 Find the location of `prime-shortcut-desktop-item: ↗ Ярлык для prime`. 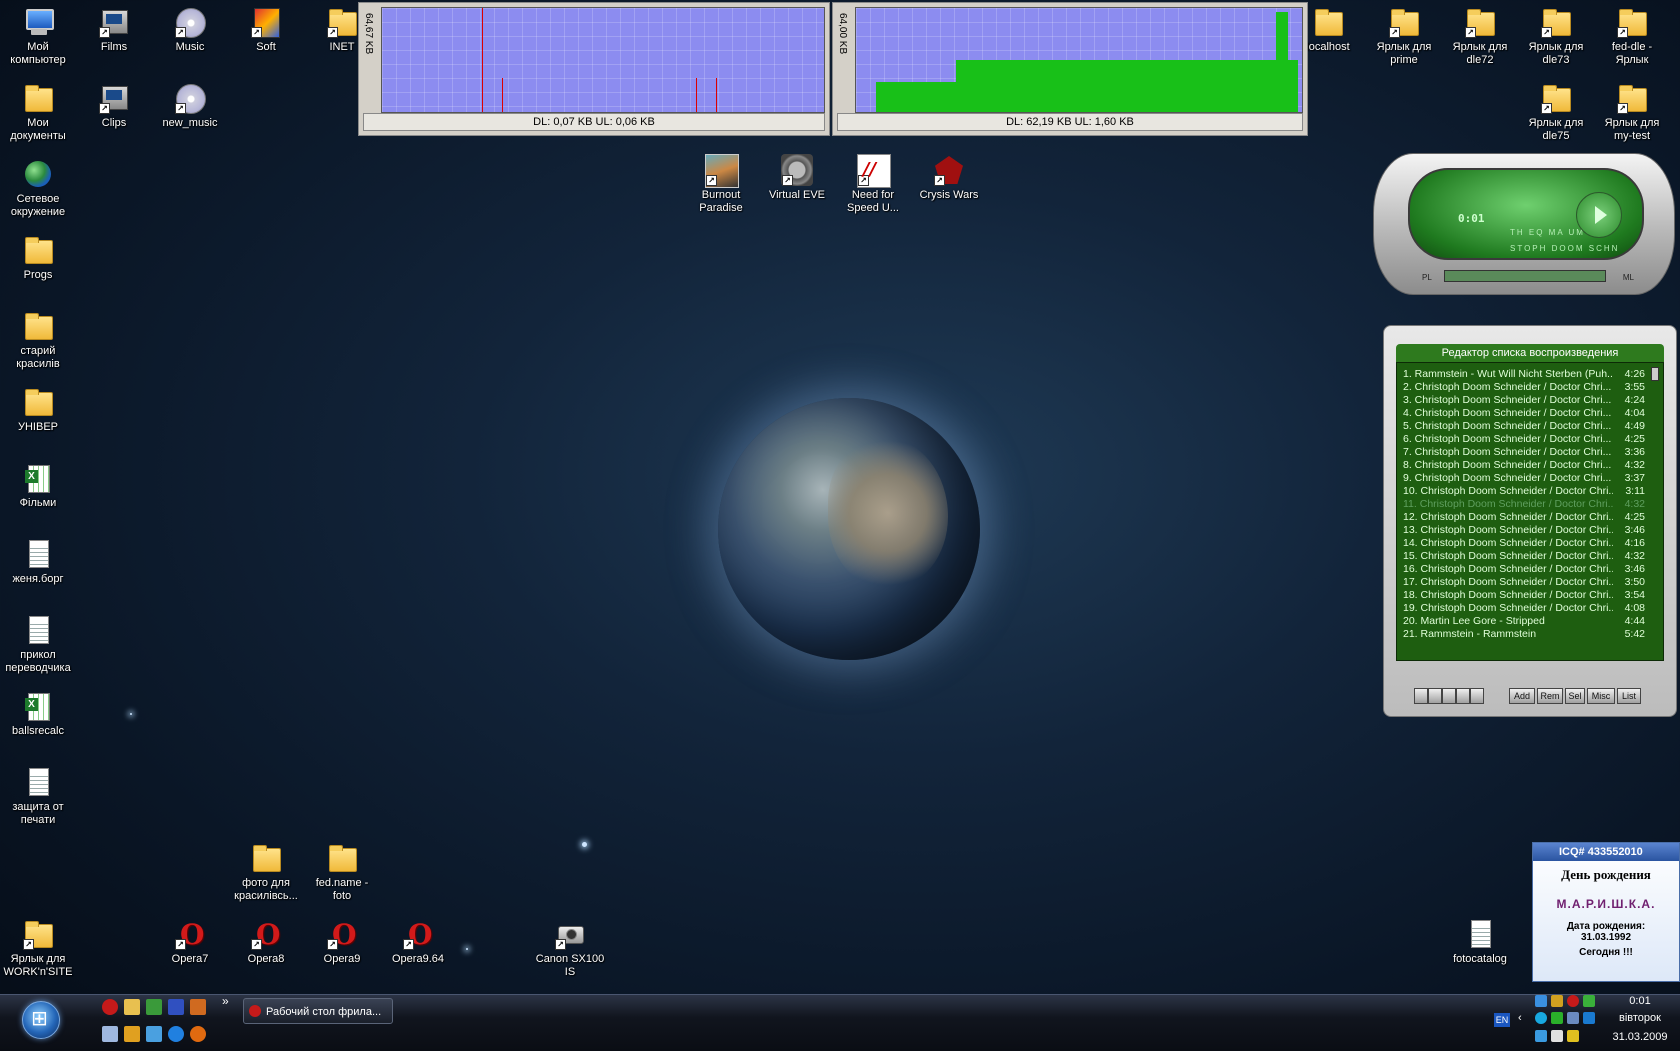

prime-shortcut-desktop-item: ↗ Ярлык для prime is located at coordinates (1404, 36).